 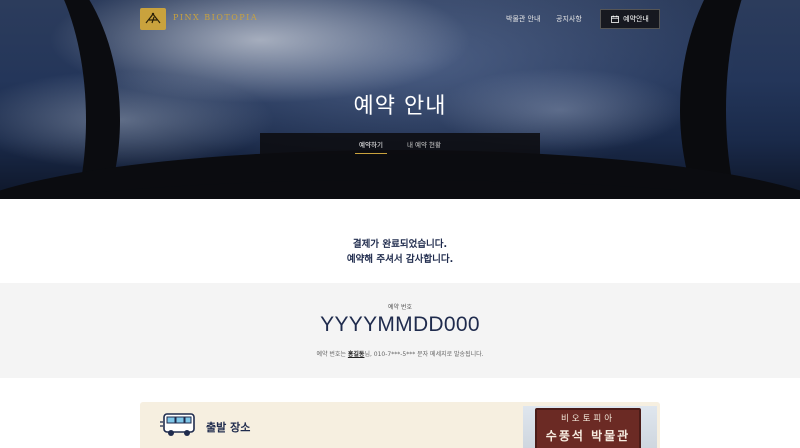 What do you see at coordinates (177, 424) in the screenshot?
I see `bus-icon` at bounding box center [177, 424].